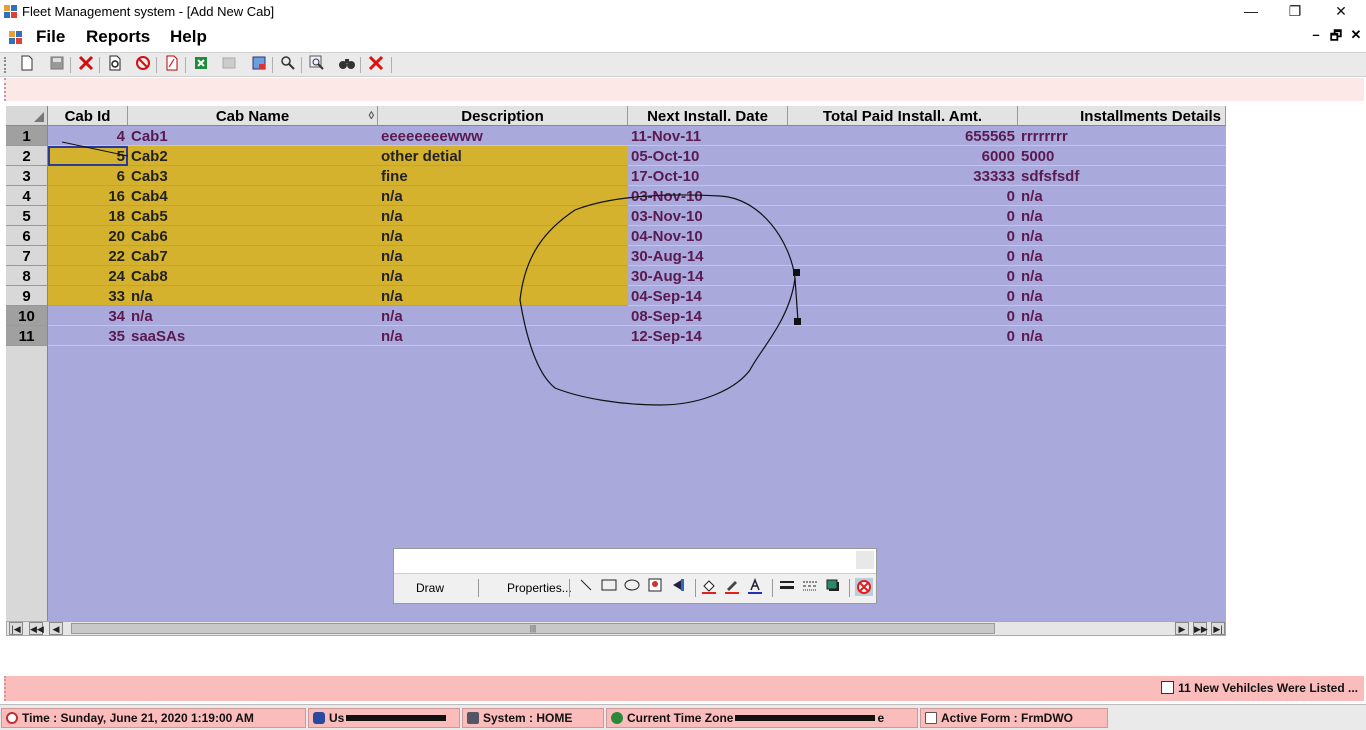 This screenshot has width=1366, height=730. I want to click on image-icon, so click(655, 588).